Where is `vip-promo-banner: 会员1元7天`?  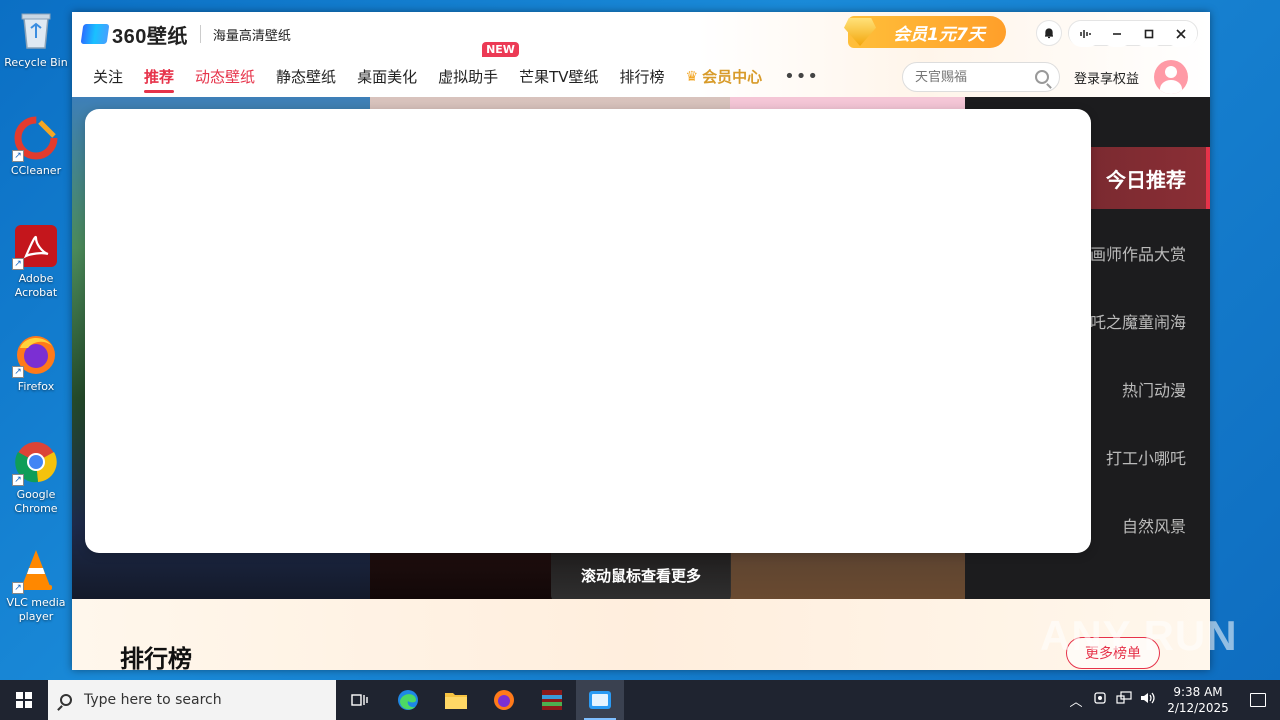 vip-promo-banner: 会员1元7天 is located at coordinates (925, 32).